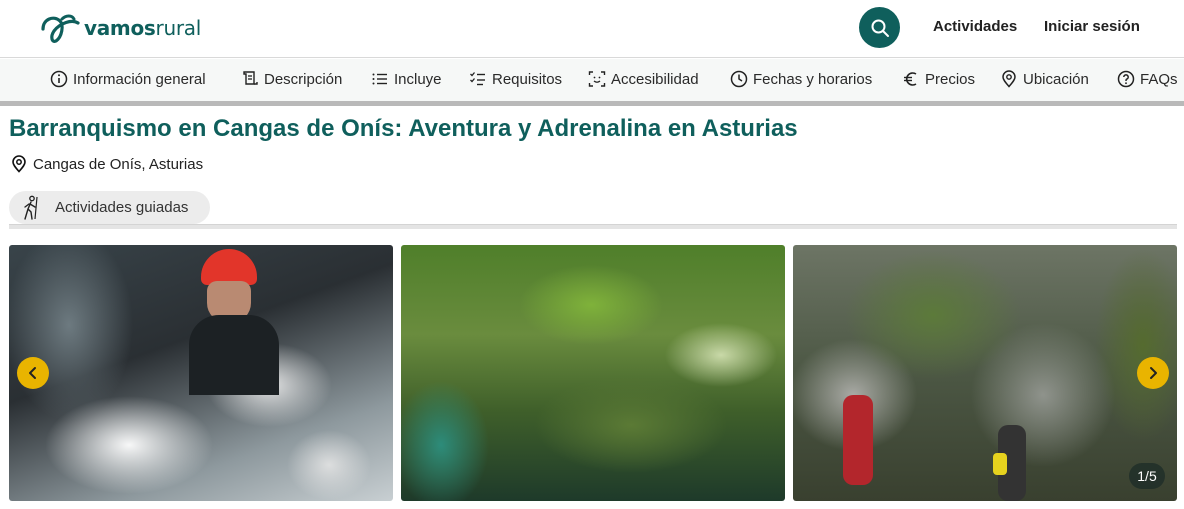 The width and height of the screenshot is (1184, 509). I want to click on nav-ubicacion: Ubicación, so click(1044, 79).